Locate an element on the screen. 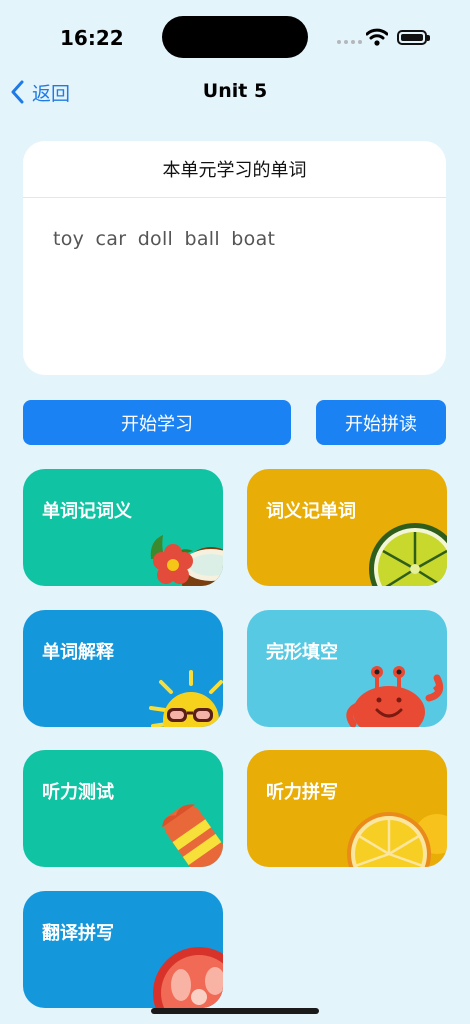  cellular-signal-icon is located at coordinates (349, 42).